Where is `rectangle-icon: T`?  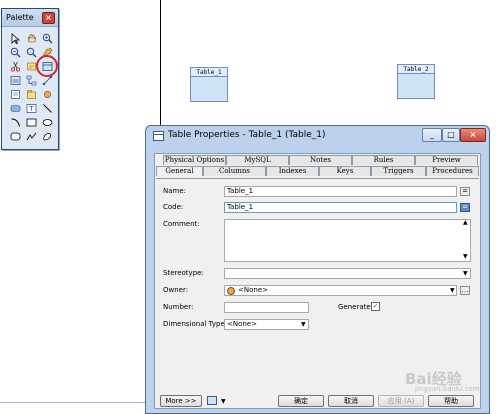
rectangle-icon: T is located at coordinates (31, 108).